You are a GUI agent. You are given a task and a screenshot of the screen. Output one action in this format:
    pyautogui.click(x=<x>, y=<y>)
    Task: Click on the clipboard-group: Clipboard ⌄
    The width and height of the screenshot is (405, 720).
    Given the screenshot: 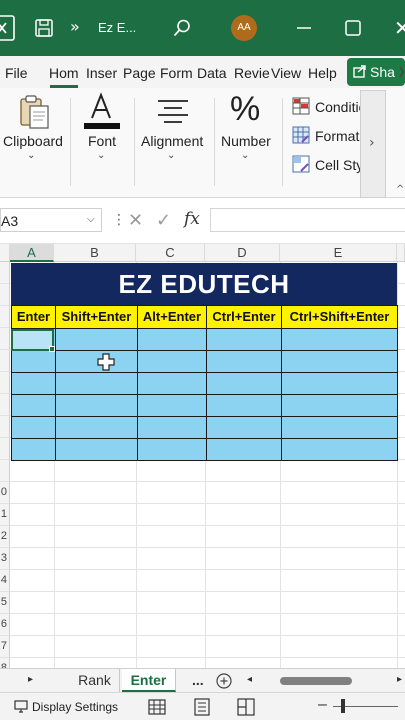 What is the action you would take?
    pyautogui.click(x=33, y=143)
    